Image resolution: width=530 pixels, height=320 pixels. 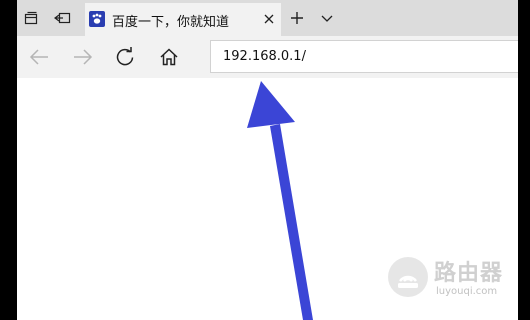 I want to click on close-icon, so click(x=269, y=19).